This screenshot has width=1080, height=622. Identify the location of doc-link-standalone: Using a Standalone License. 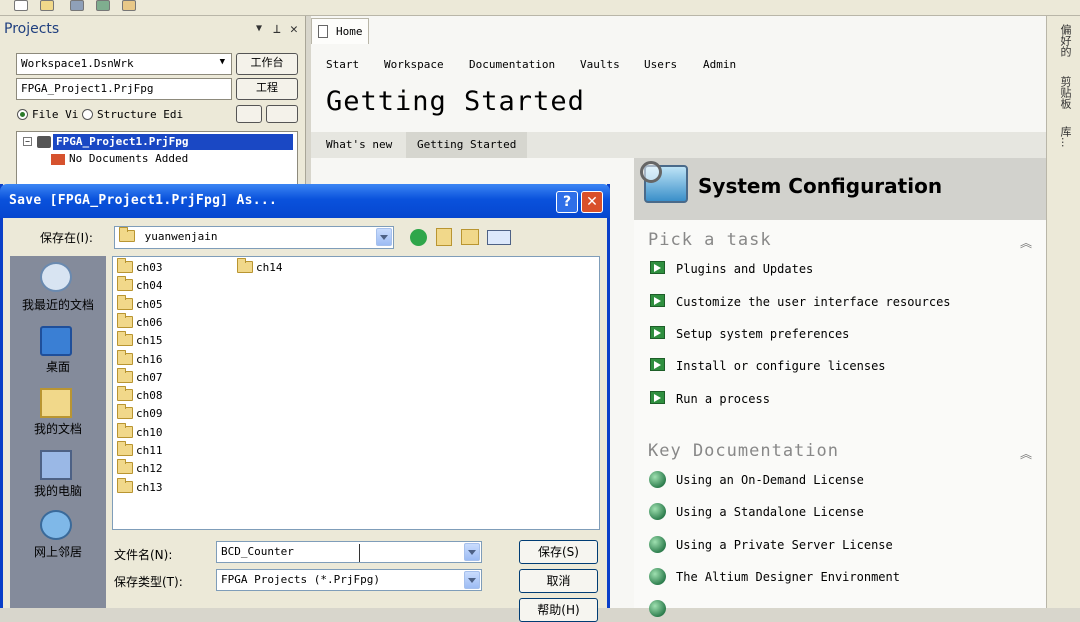
(770, 512).